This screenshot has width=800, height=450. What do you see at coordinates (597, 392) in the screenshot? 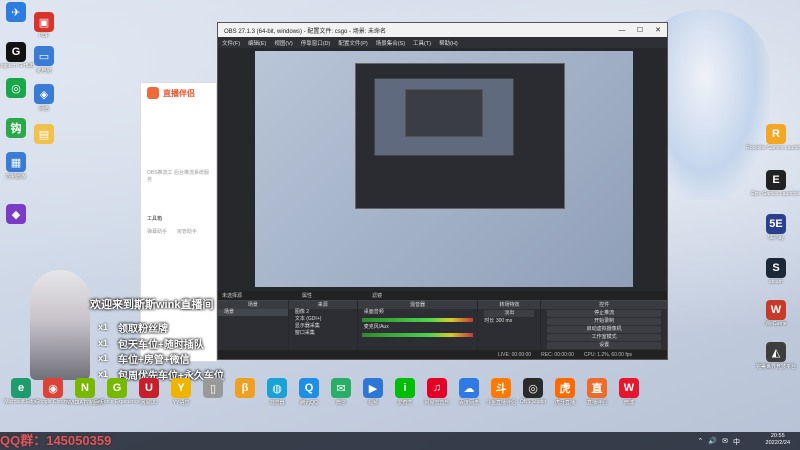
I see `live-helper-shortcut: 直直播伴侣` at bounding box center [597, 392].